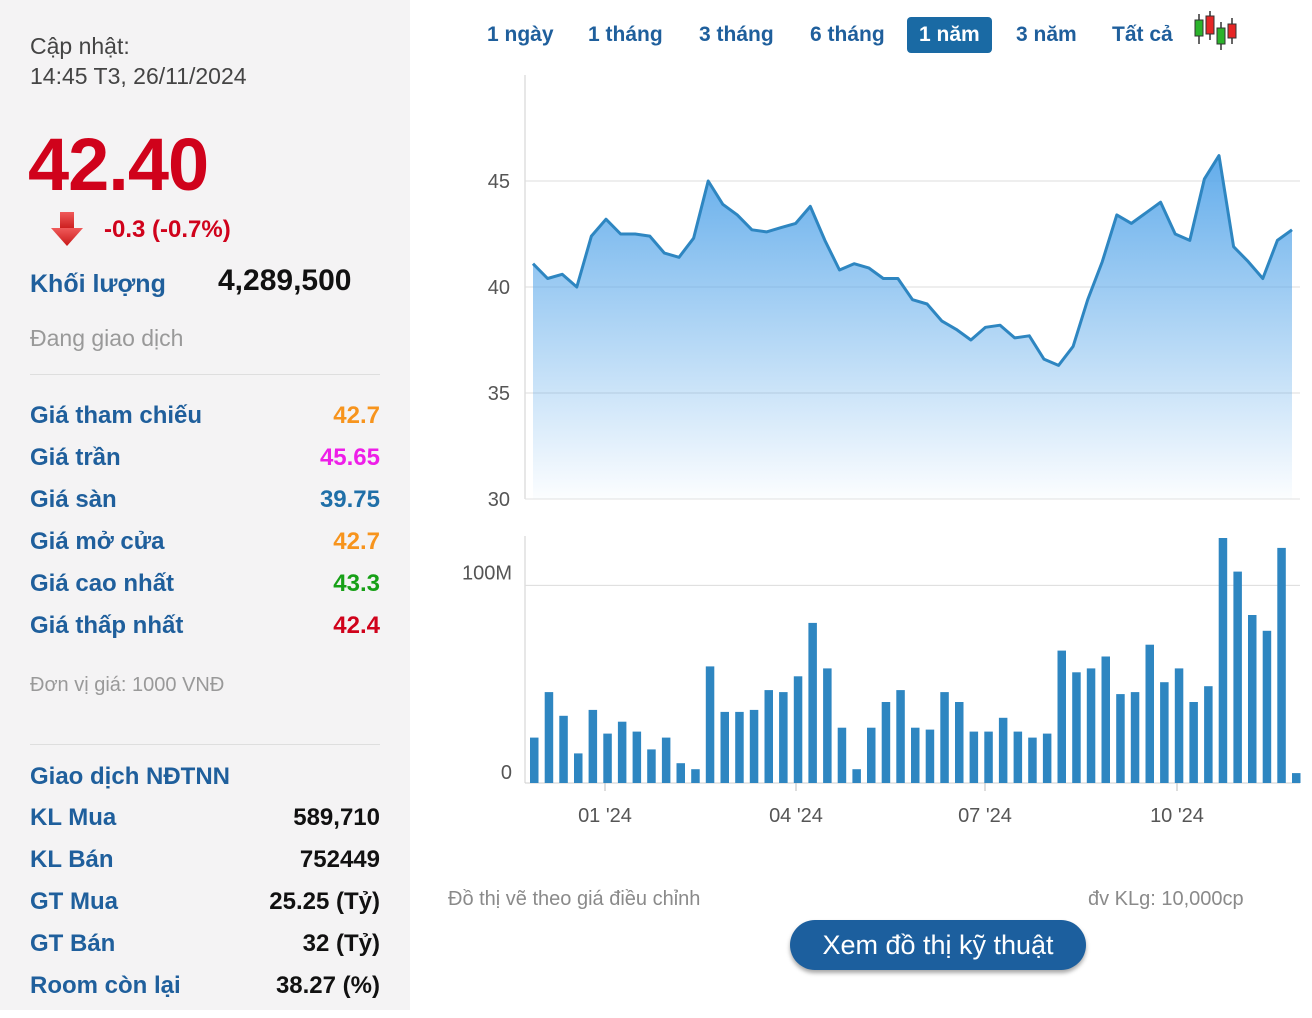  What do you see at coordinates (349, 499) in the screenshot?
I see `price-row-value: 39.75` at bounding box center [349, 499].